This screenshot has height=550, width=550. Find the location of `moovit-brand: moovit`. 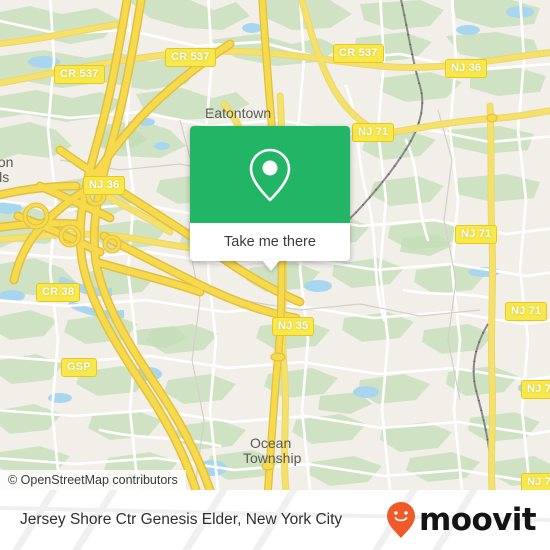

moovit-brand: moovit is located at coordinates (461, 520).